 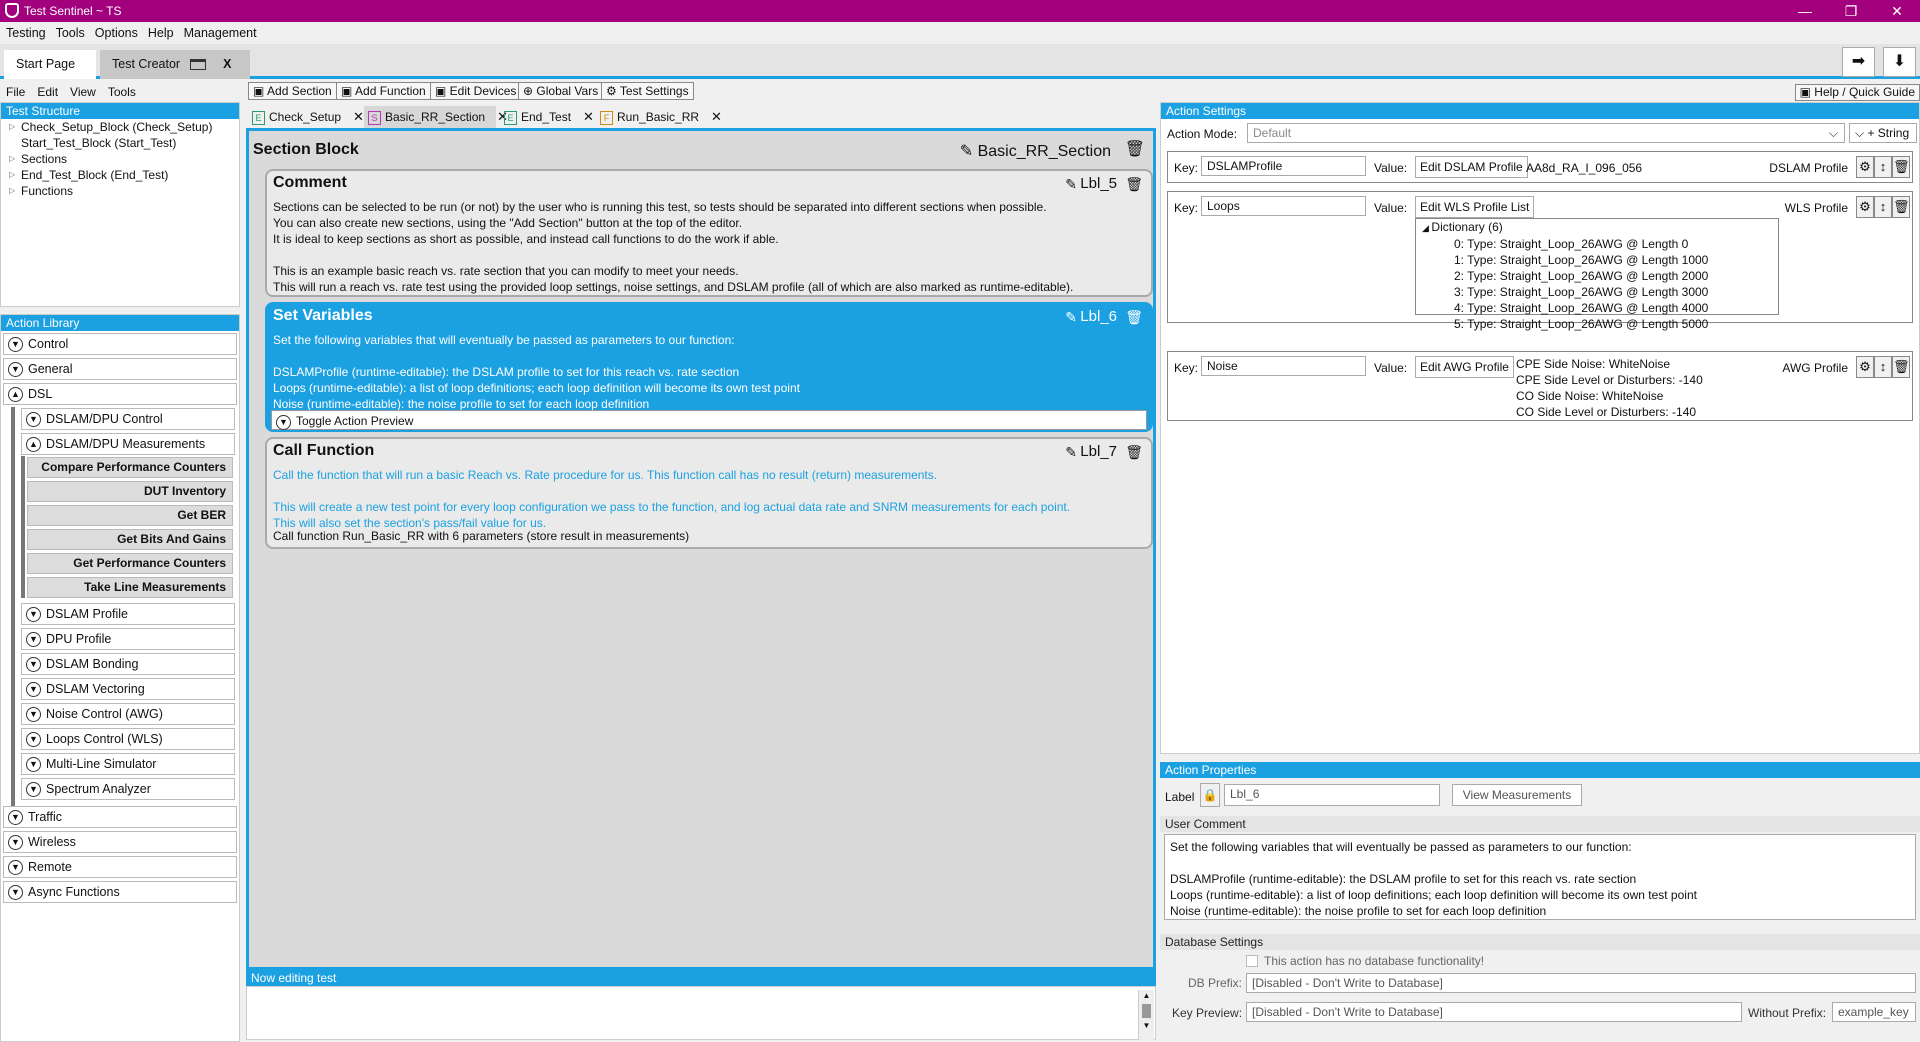 What do you see at coordinates (161, 33) in the screenshot?
I see `menu-help: Help` at bounding box center [161, 33].